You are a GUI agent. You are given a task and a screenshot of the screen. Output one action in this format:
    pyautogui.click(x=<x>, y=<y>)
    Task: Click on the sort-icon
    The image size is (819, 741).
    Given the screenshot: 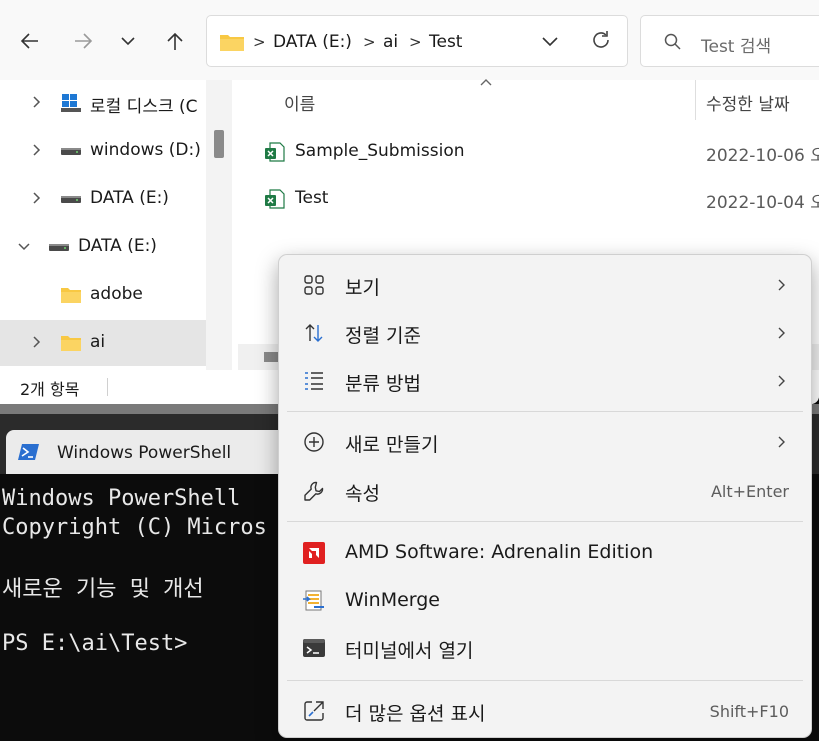 What is the action you would take?
    pyautogui.click(x=314, y=333)
    